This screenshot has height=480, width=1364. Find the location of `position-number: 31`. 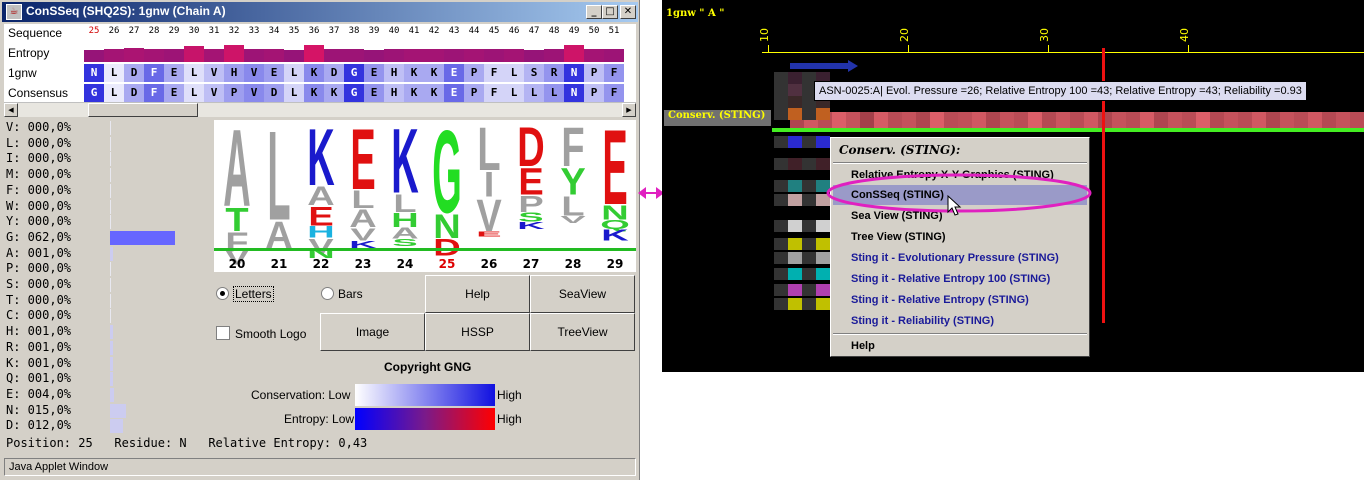

position-number: 31 is located at coordinates (214, 31).